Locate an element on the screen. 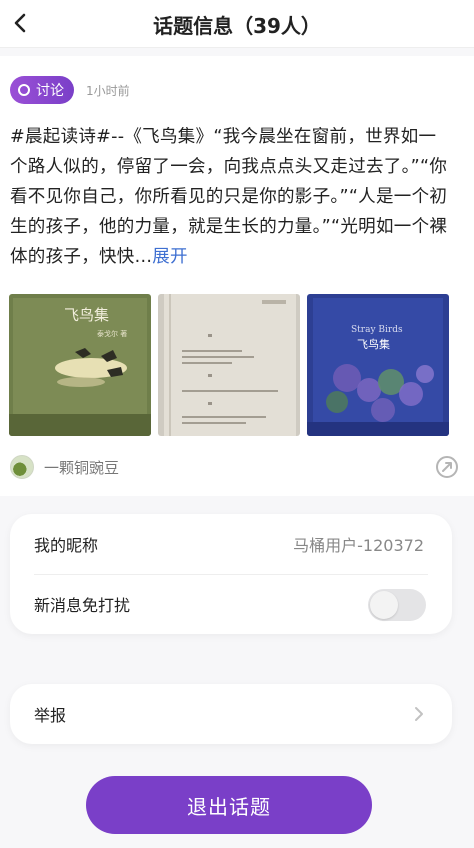  report-card: 举报 is located at coordinates (231, 714).